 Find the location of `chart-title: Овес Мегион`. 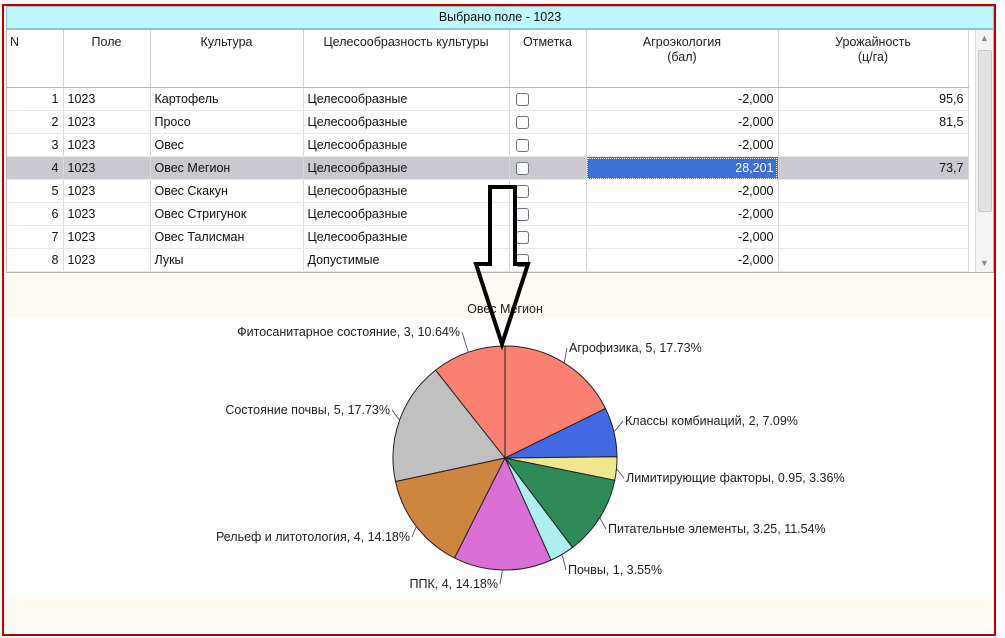

chart-title: Овес Мегион is located at coordinates (505, 309).